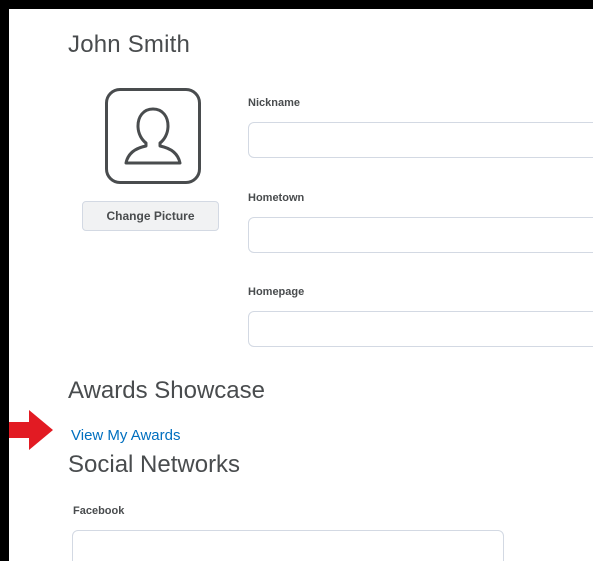  What do you see at coordinates (150, 216) in the screenshot?
I see `change-picture-button: Change Picture` at bounding box center [150, 216].